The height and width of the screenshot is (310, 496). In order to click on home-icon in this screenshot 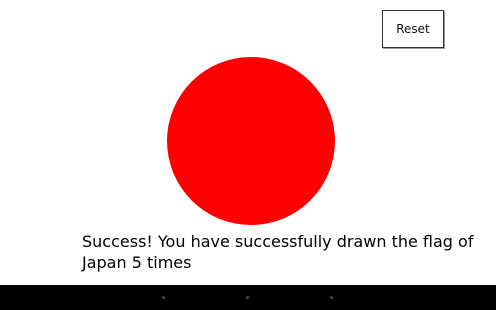, I will do `click(247, 297)`.